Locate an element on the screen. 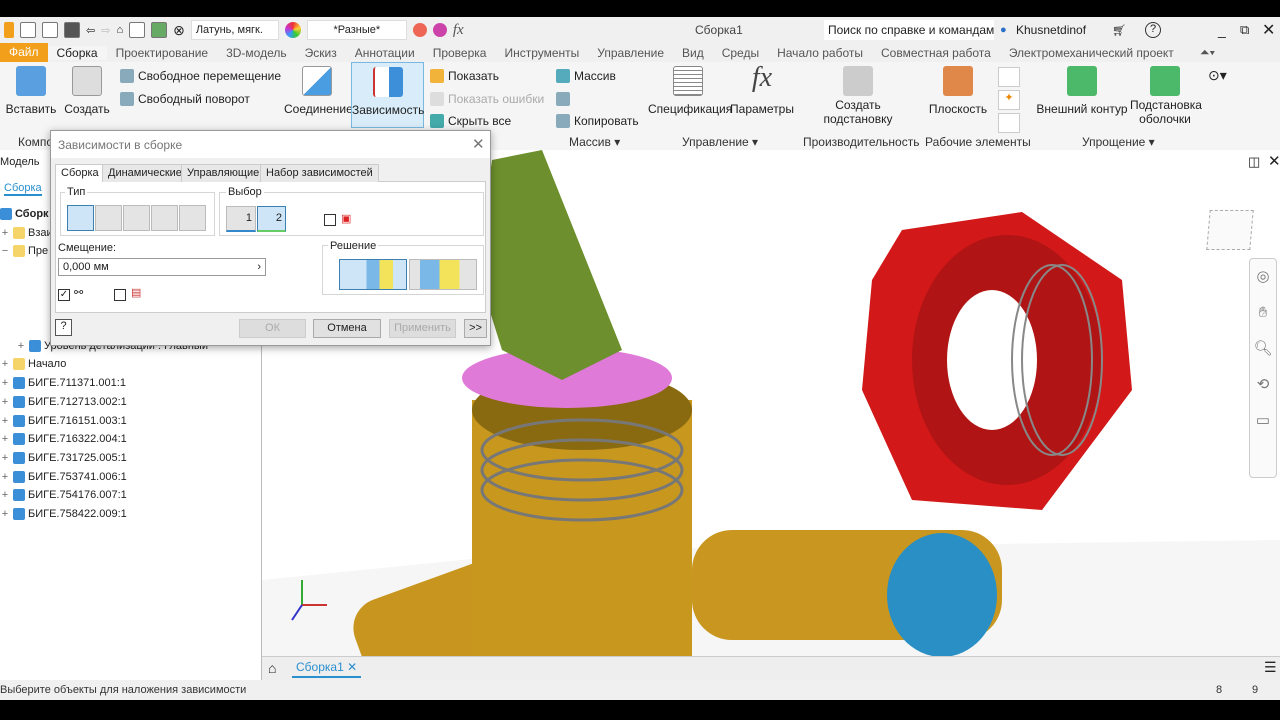  create-substitute-button: Создать подстановку is located at coordinates (858, 94).